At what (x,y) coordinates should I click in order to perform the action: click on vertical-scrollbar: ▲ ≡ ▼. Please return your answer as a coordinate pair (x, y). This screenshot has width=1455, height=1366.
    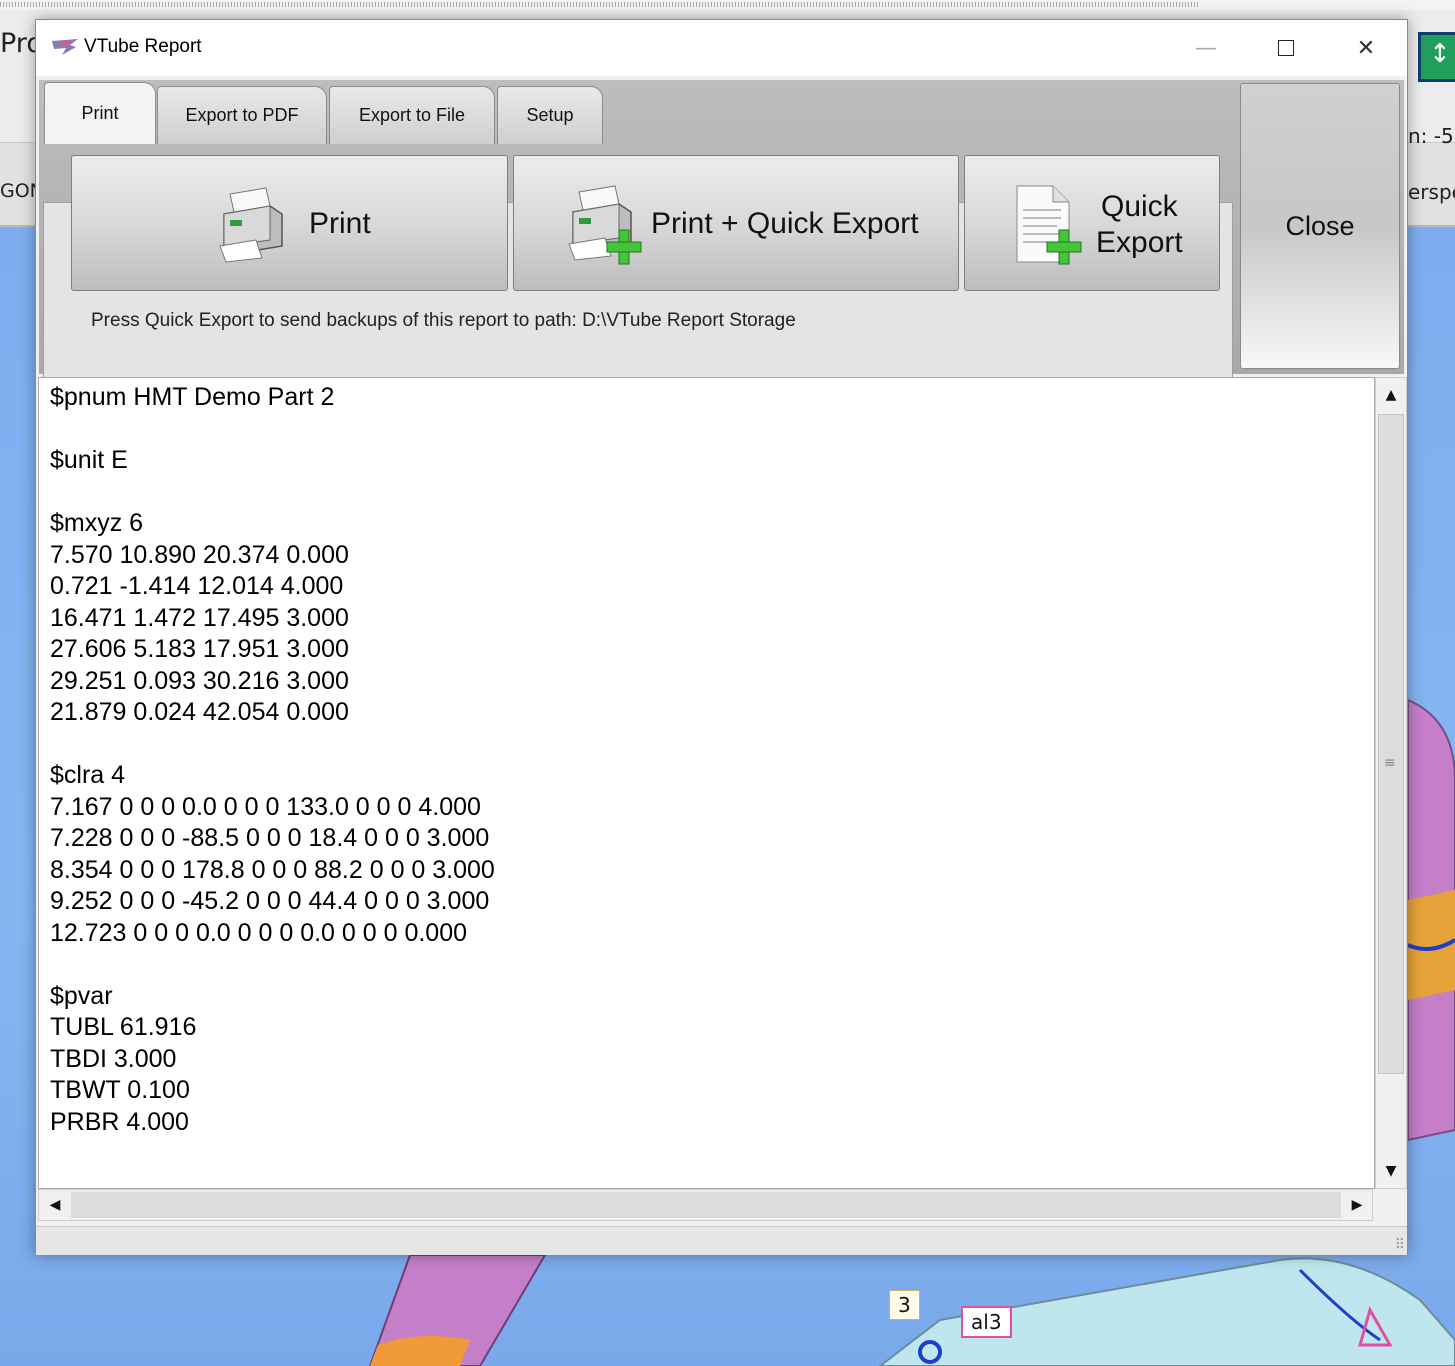
    Looking at the image, I should click on (1391, 783).